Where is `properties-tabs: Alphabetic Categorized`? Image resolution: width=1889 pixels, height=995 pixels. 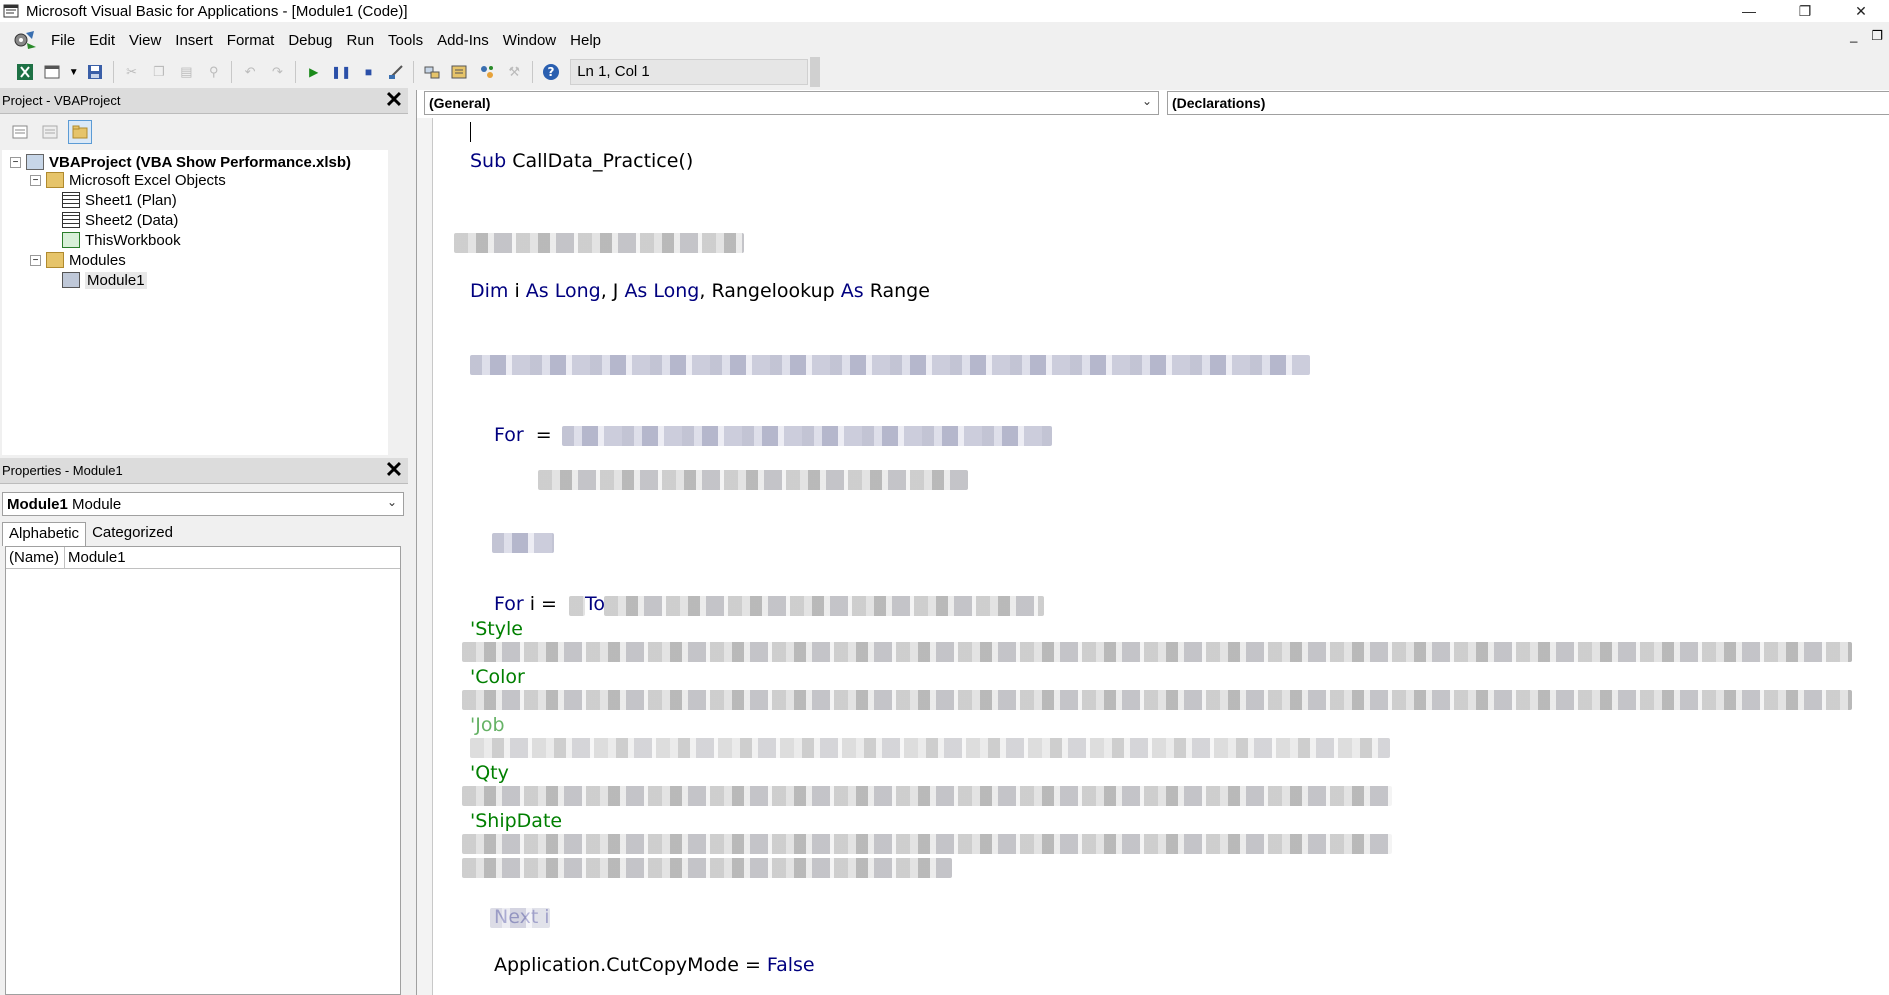
properties-tabs: Alphabetic Categorized is located at coordinates (90, 534).